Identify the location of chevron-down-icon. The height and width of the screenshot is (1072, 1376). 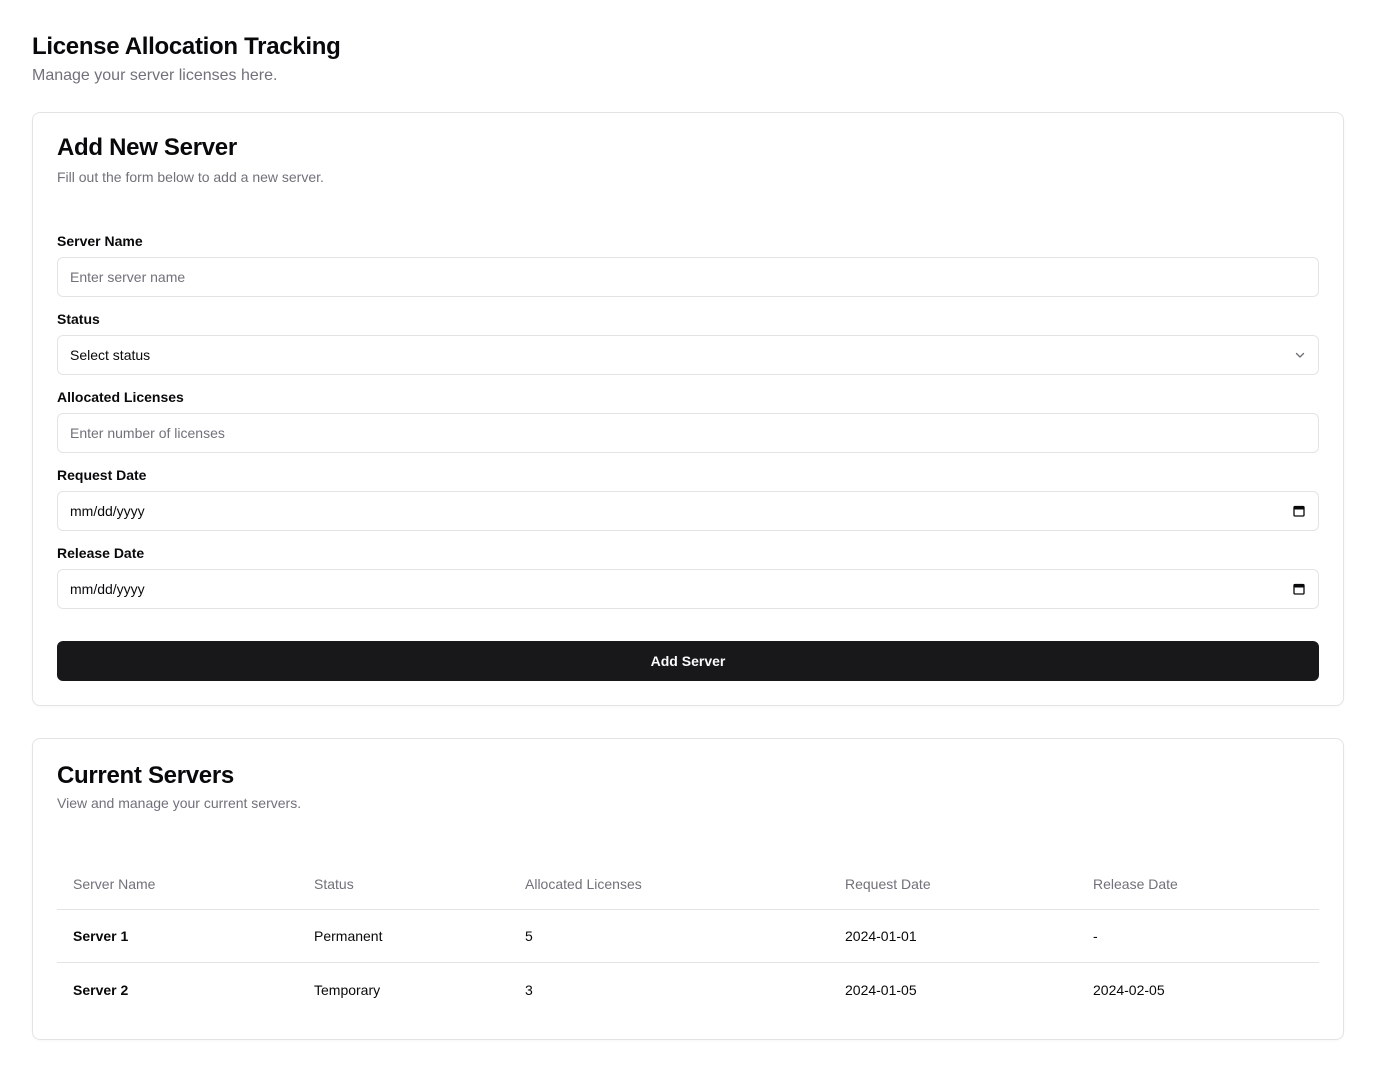
(1300, 355).